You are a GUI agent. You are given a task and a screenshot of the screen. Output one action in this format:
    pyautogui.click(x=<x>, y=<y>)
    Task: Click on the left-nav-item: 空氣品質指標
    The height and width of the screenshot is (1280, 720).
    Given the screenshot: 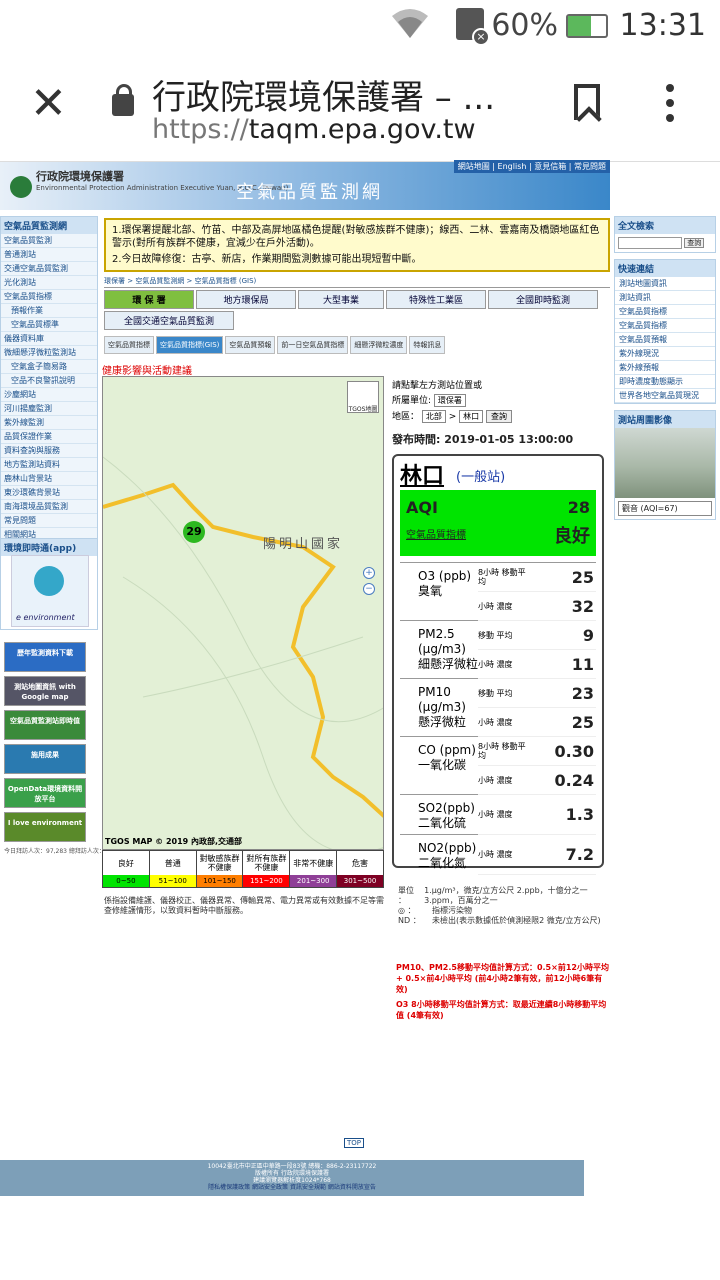 What is the action you would take?
    pyautogui.click(x=49, y=297)
    